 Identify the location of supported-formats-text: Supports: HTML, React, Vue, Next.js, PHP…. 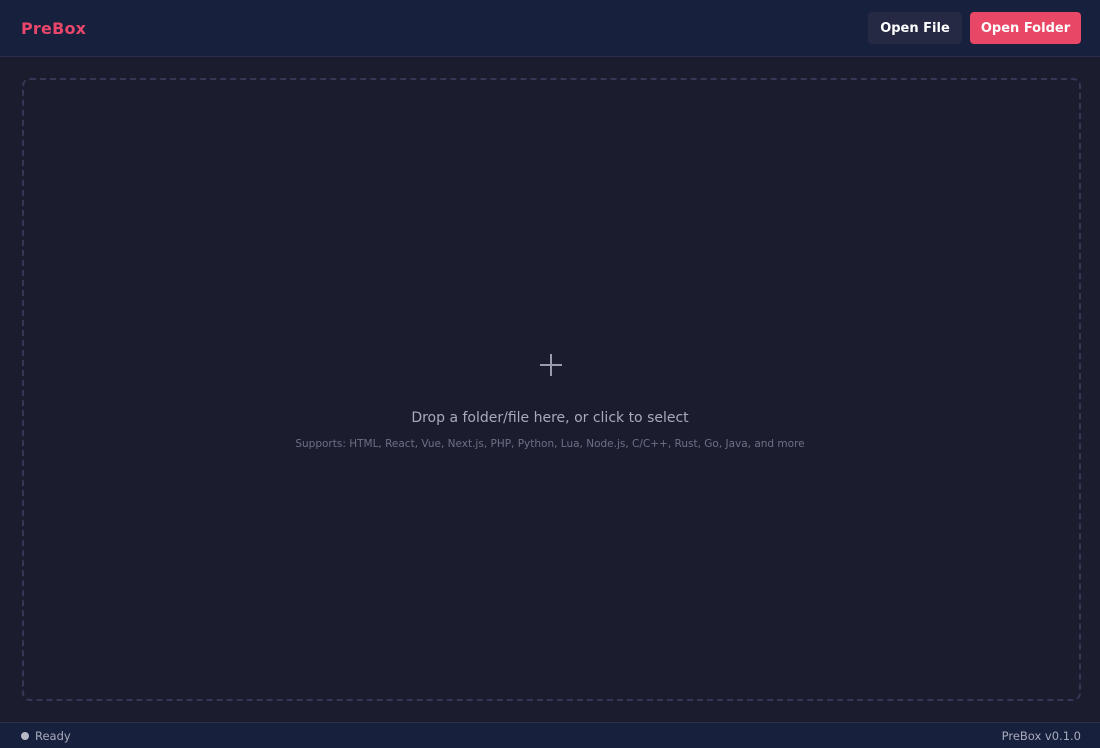
(550, 444).